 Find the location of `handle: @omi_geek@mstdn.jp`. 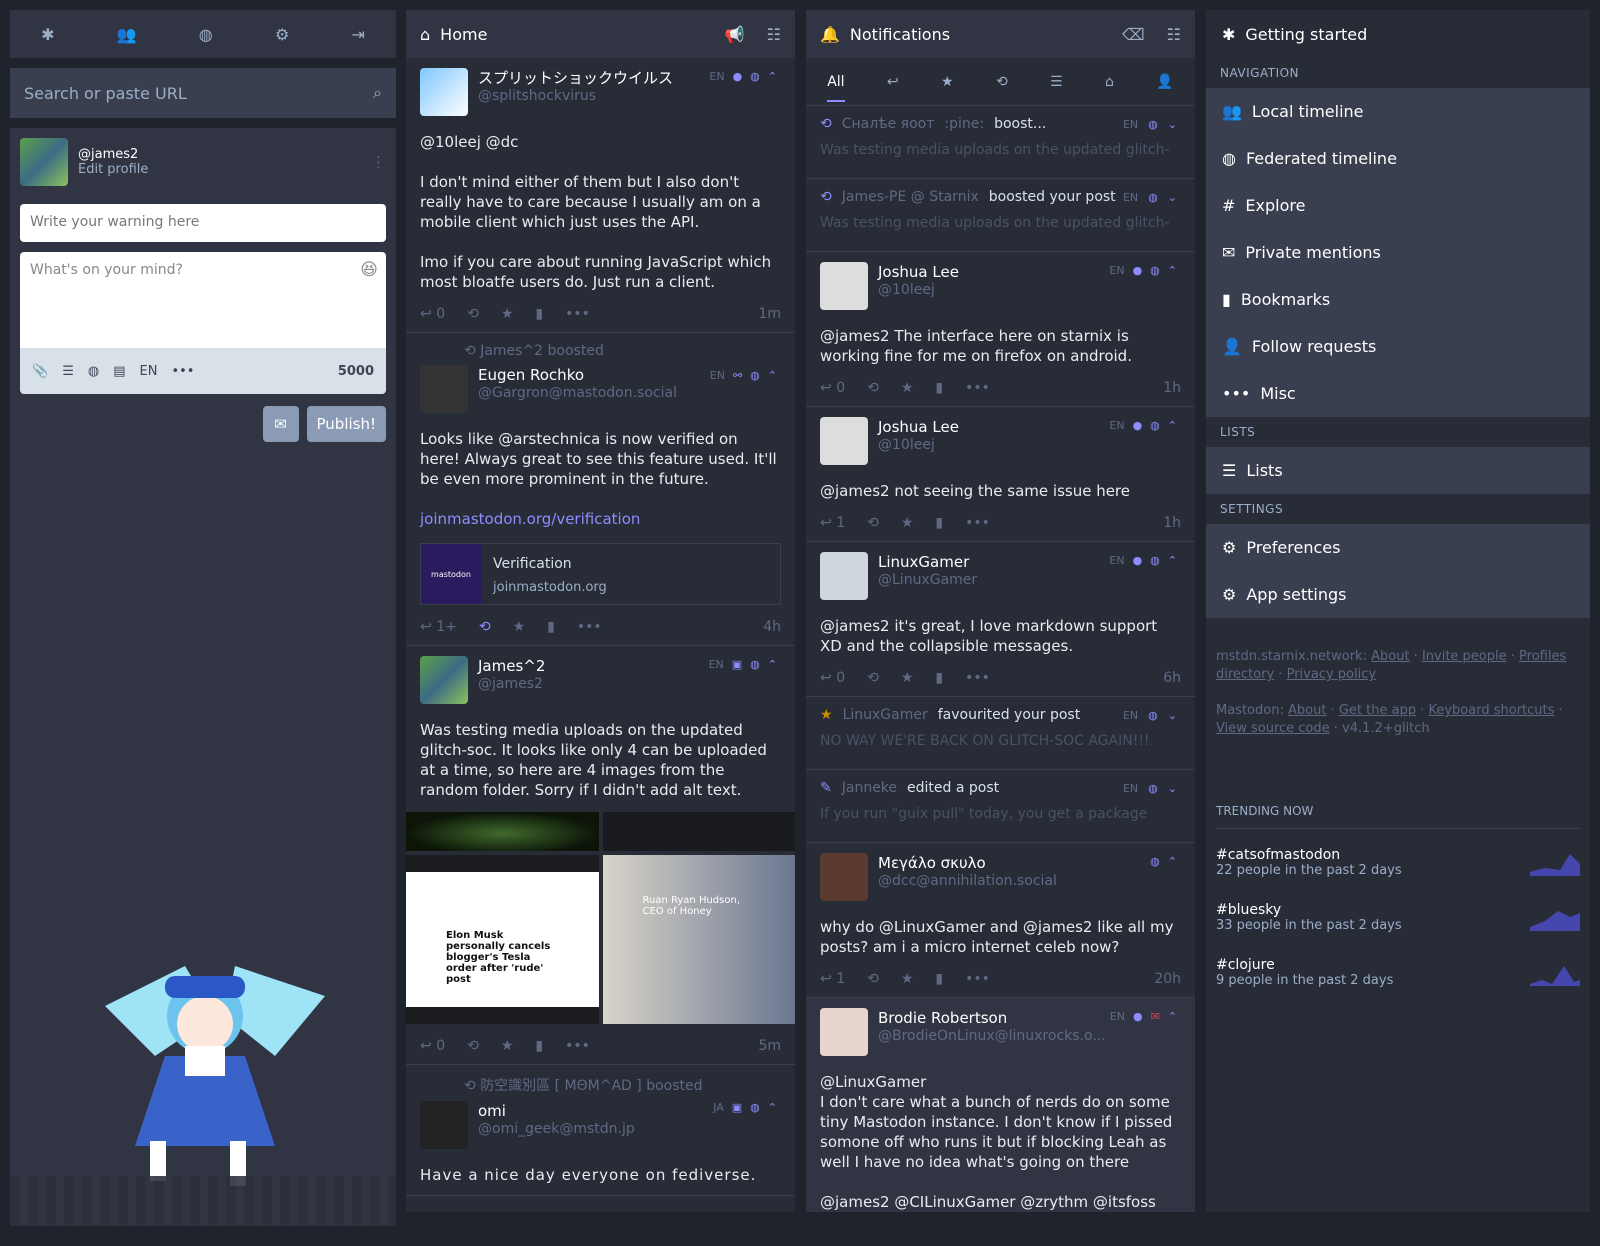

handle: @omi_geek@mstdn.jp is located at coordinates (556, 1129).